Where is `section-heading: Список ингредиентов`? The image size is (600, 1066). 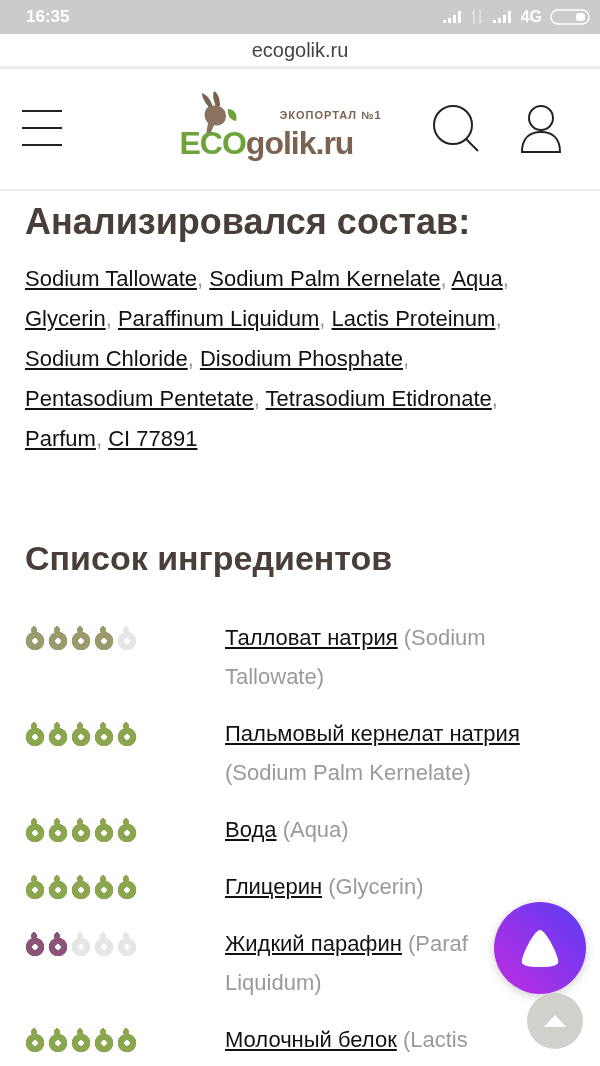 section-heading: Список ингредиентов is located at coordinates (209, 558).